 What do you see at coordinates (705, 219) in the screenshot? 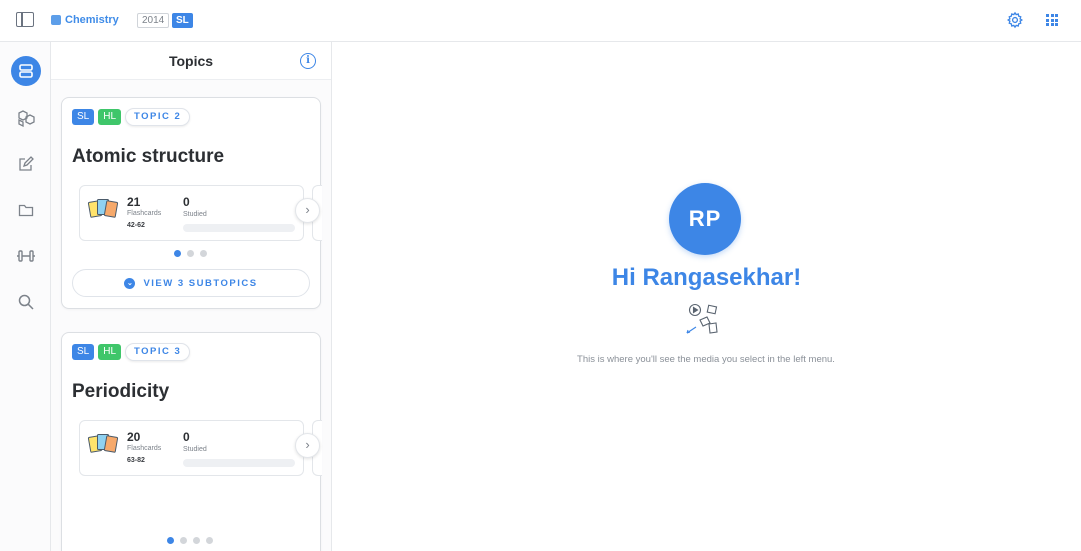
I see `avatar: RP` at bounding box center [705, 219].